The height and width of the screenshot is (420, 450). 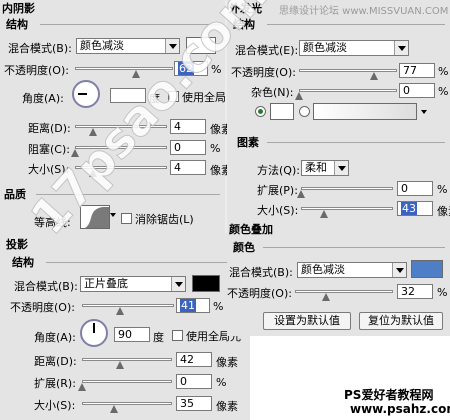 What do you see at coordinates (17, 244) in the screenshot?
I see `drop-shadow-title: 投影` at bounding box center [17, 244].